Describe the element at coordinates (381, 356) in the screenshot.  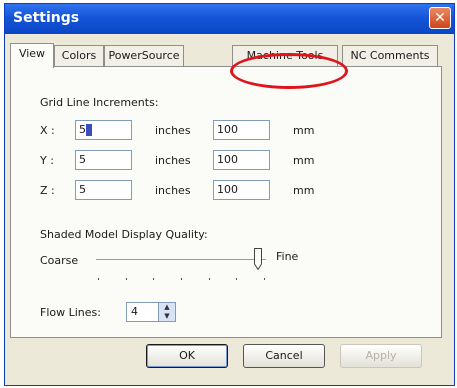
I see `apply-button: Apply` at that location.